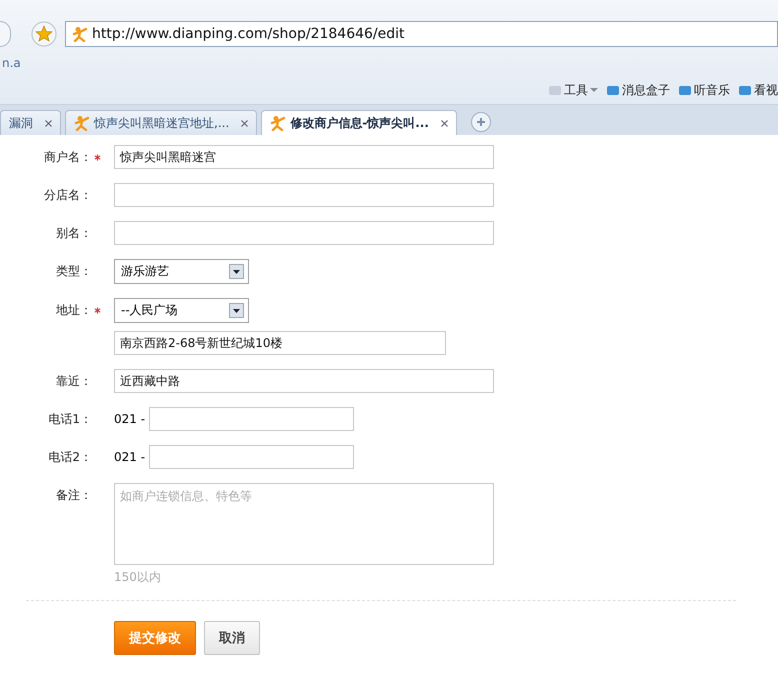  What do you see at coordinates (30, 122) in the screenshot?
I see `browser-tab: 漏洞` at bounding box center [30, 122].